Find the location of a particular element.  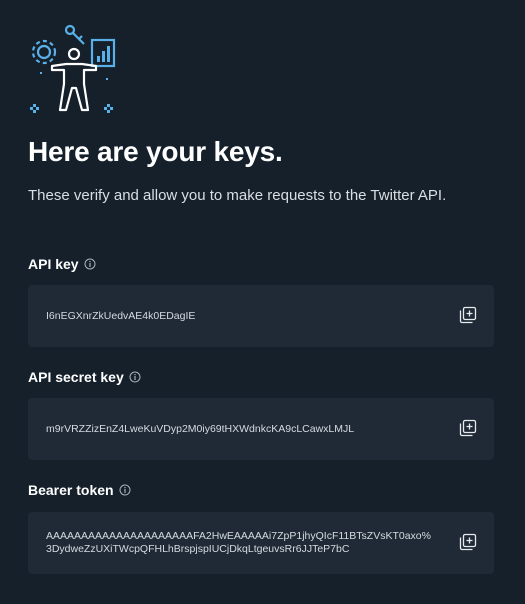

bearer-token-label-text: Bearer token is located at coordinates (71, 490).